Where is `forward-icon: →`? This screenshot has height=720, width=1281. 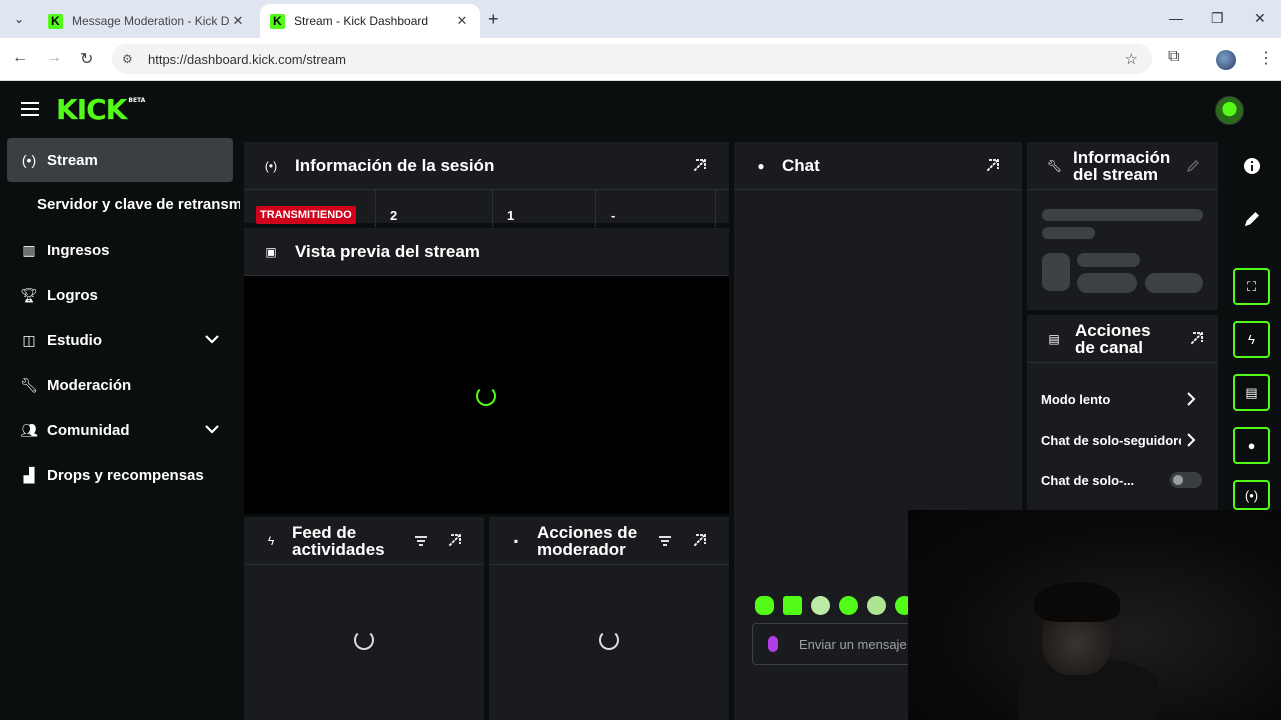 forward-icon: → is located at coordinates (54, 58).